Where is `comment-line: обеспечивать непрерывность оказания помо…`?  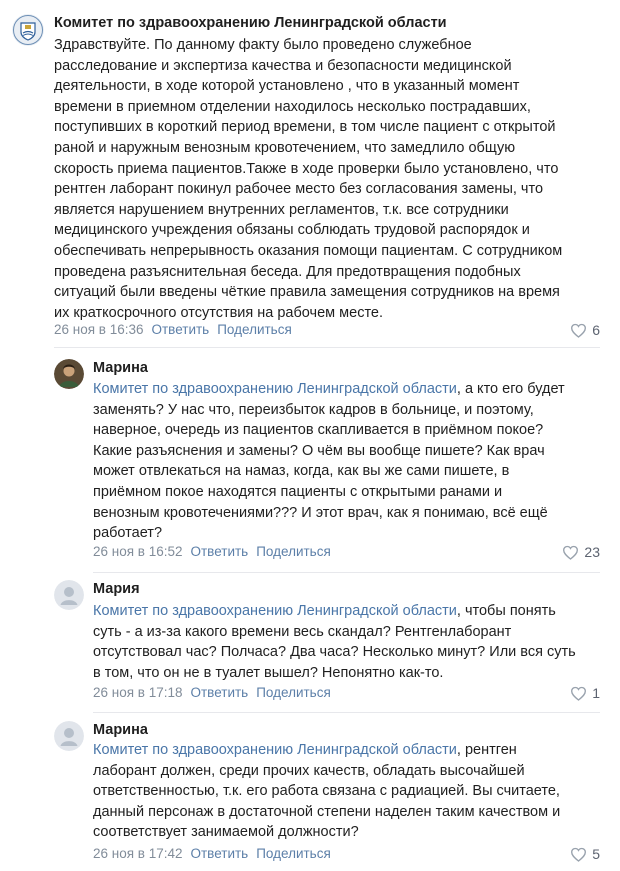 comment-line: обеспечивать непрерывность оказания помо… is located at coordinates (308, 250).